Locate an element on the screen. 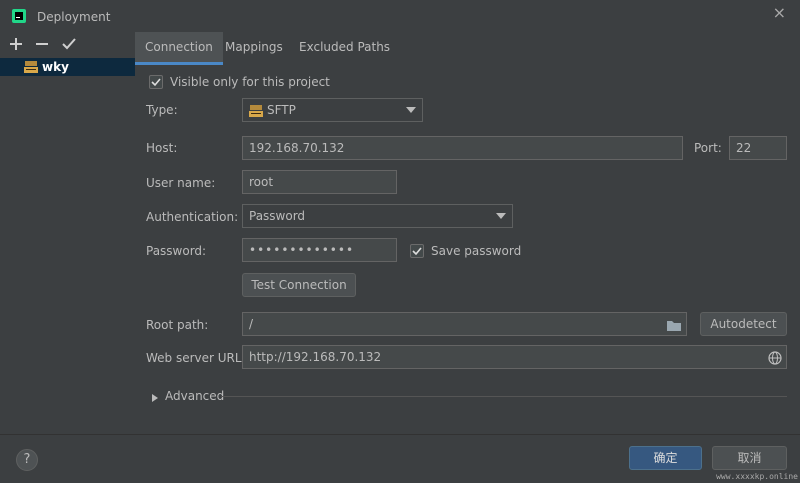  pycharm-icon is located at coordinates (19, 16).